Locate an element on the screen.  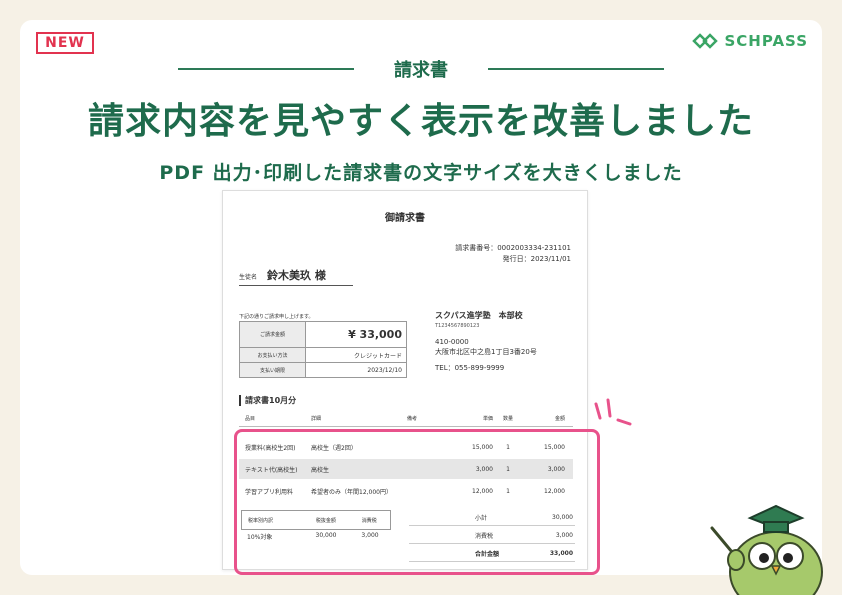
school-name: スクパス進学塾 本部校 is located at coordinates (479, 315).